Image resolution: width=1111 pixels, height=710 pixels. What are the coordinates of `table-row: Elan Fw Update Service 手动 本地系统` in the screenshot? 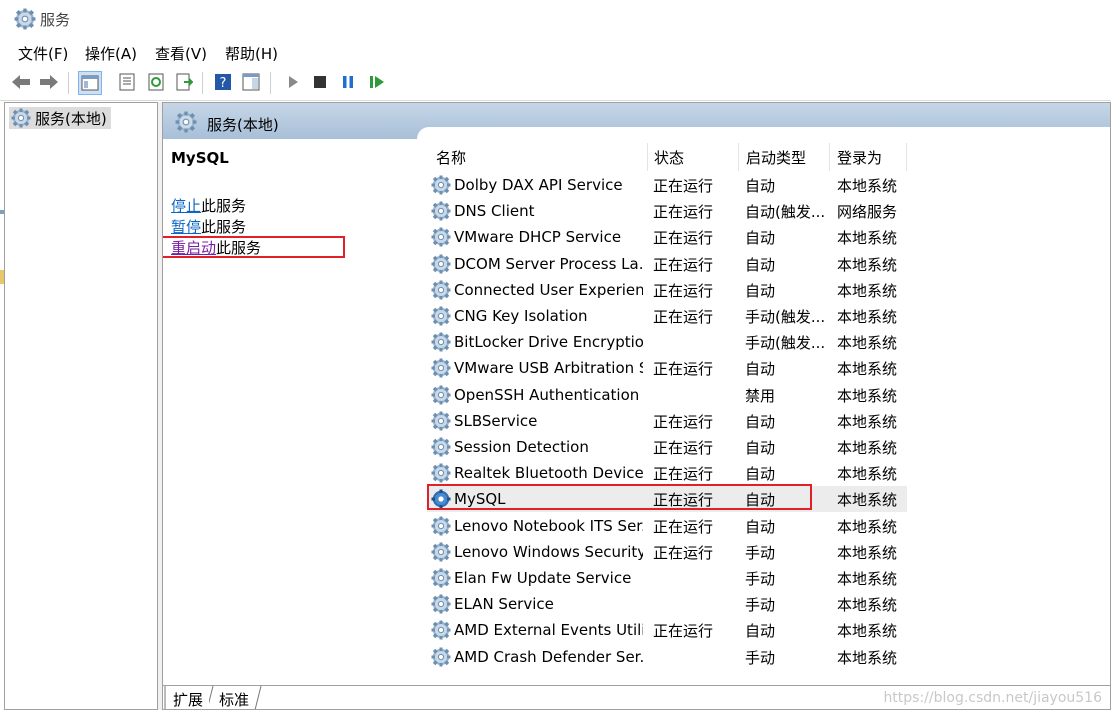 It's located at (667, 578).